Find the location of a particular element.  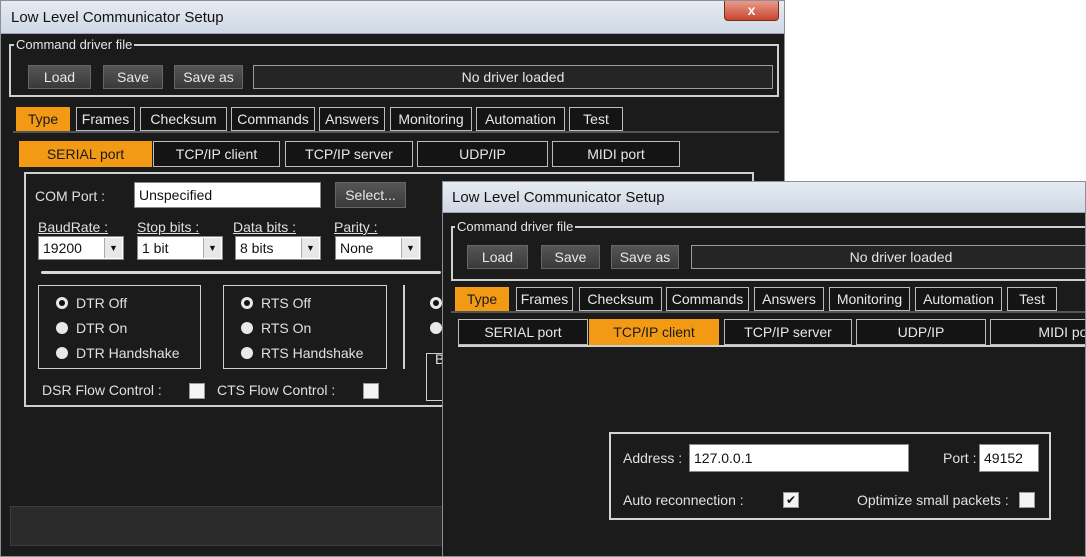

parity-label: Parity : is located at coordinates (356, 227).